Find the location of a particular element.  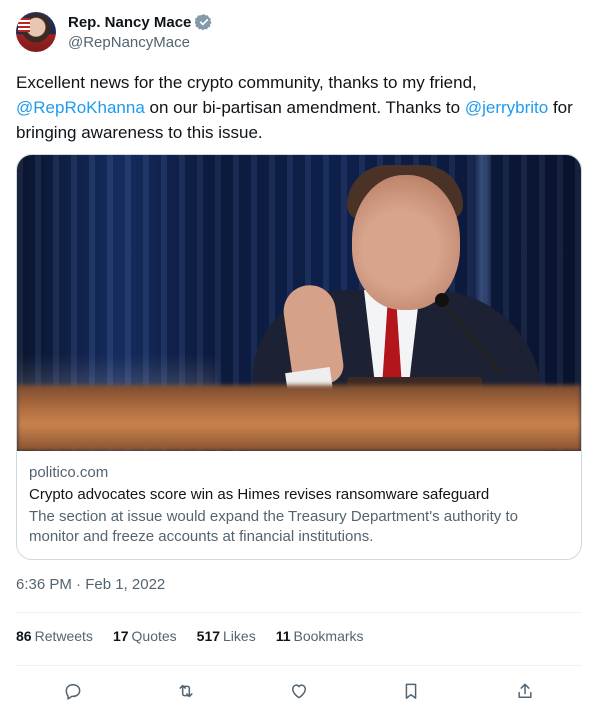

tweet-text-part: on our bi-partisan amendment. Thanks to is located at coordinates (304, 107).